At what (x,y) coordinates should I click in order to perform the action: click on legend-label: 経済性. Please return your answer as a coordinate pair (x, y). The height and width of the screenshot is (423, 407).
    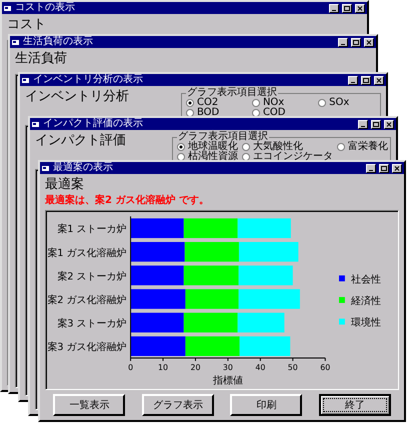
    Looking at the image, I should click on (365, 301).